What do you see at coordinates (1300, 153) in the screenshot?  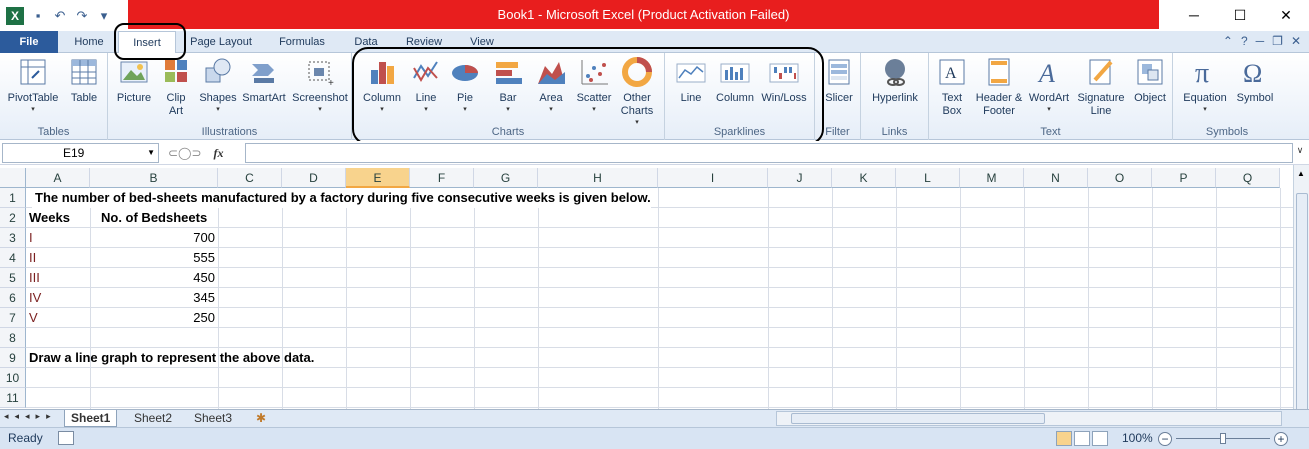 I see `expand-formula-bar-icon: ∨` at bounding box center [1300, 153].